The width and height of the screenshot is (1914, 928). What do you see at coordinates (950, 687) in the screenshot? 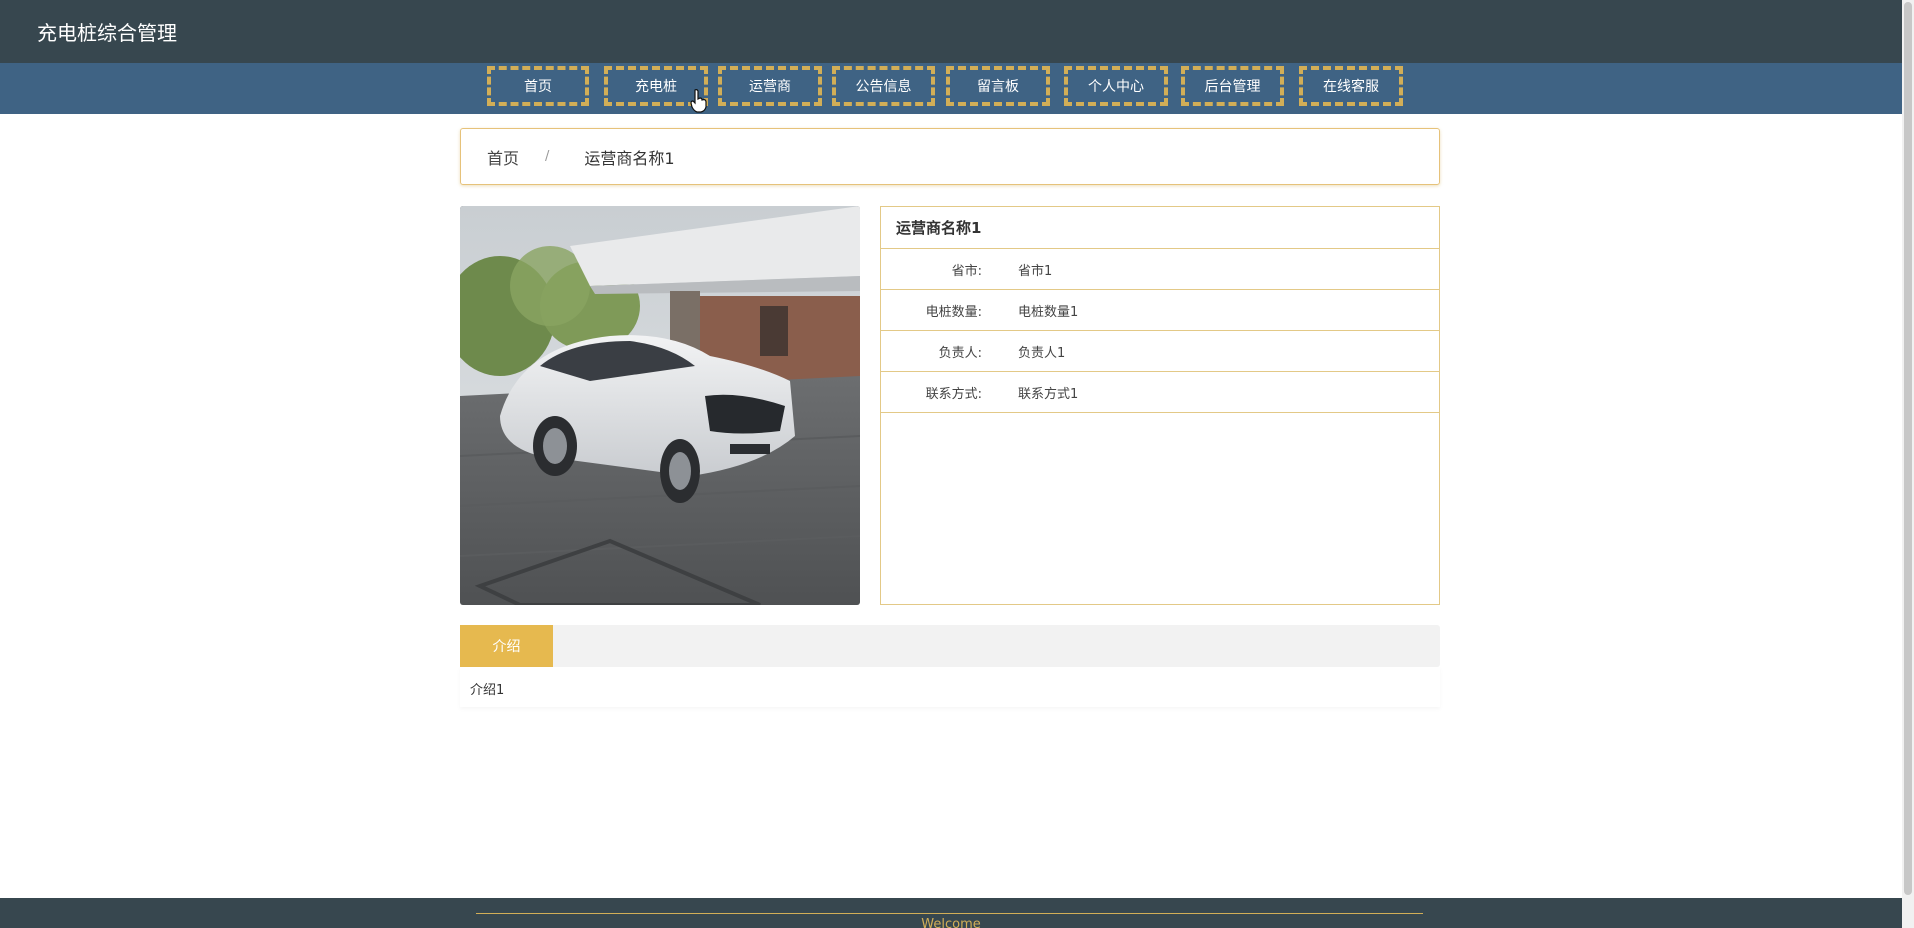
I see `intro-content: 介绍1` at bounding box center [950, 687].